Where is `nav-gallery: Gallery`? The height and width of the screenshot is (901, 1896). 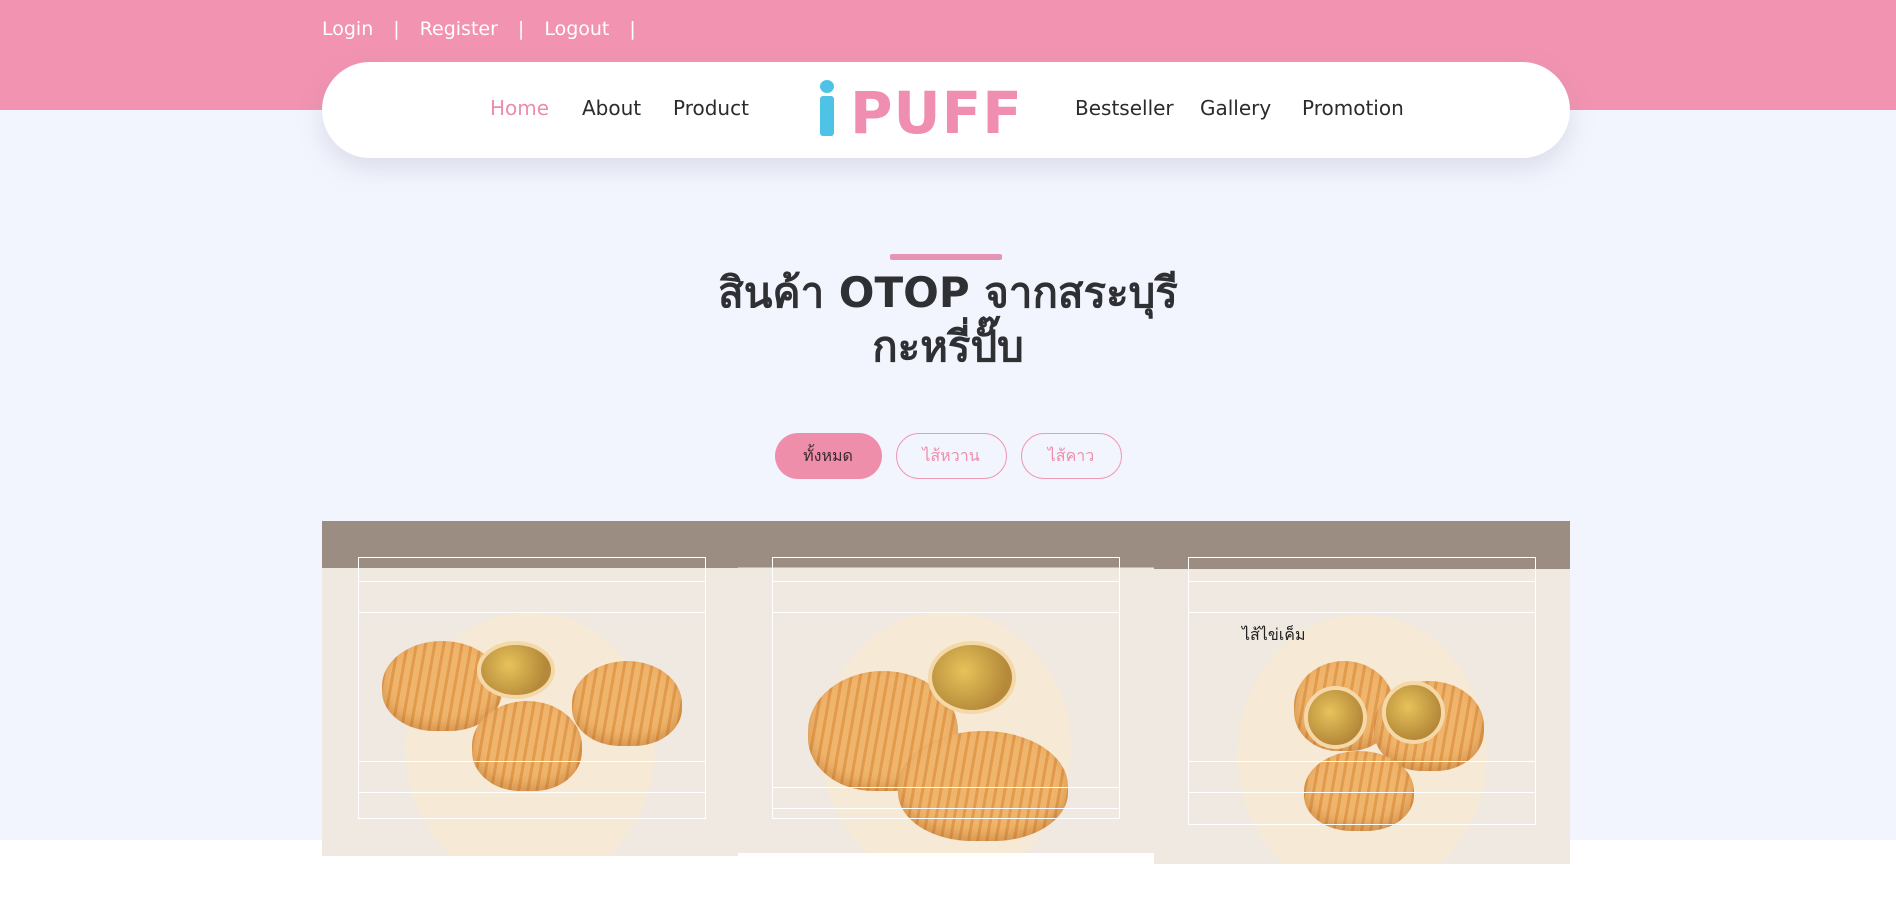 nav-gallery: Gallery is located at coordinates (1235, 108).